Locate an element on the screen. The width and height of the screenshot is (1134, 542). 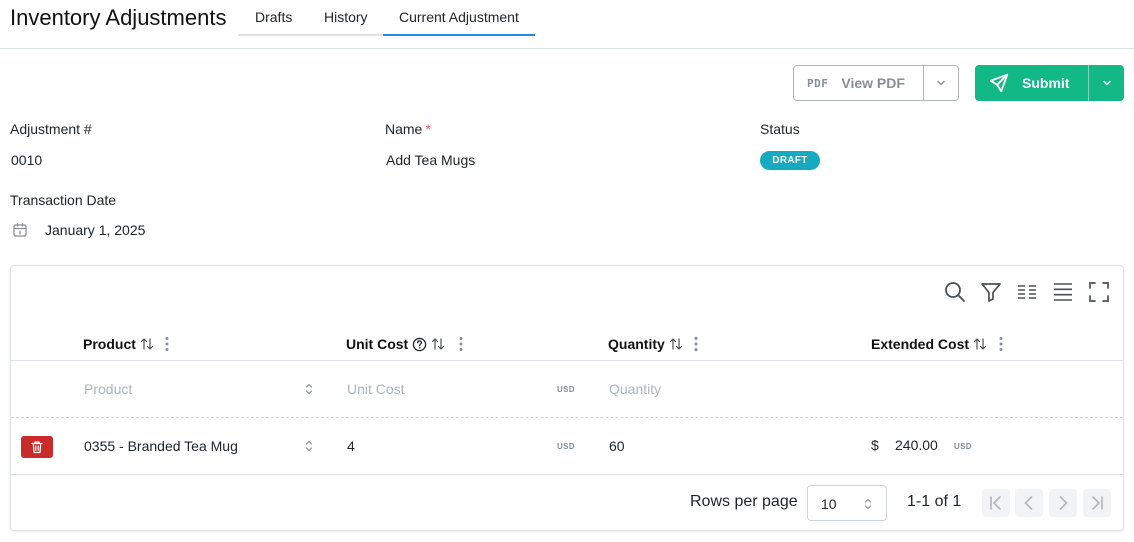
first-page-button is located at coordinates (996, 503).